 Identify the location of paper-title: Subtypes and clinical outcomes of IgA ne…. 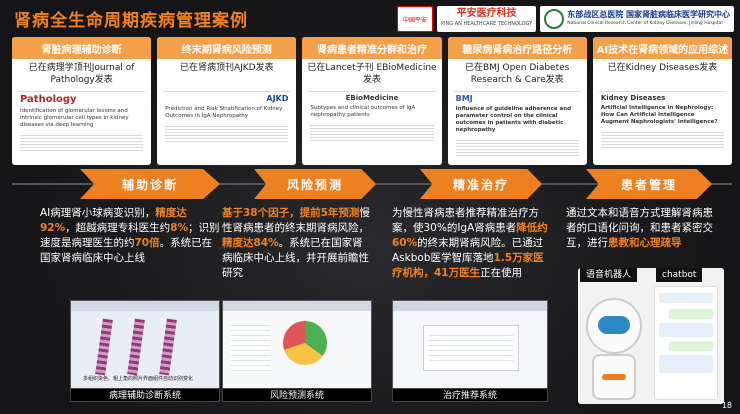
(363, 111).